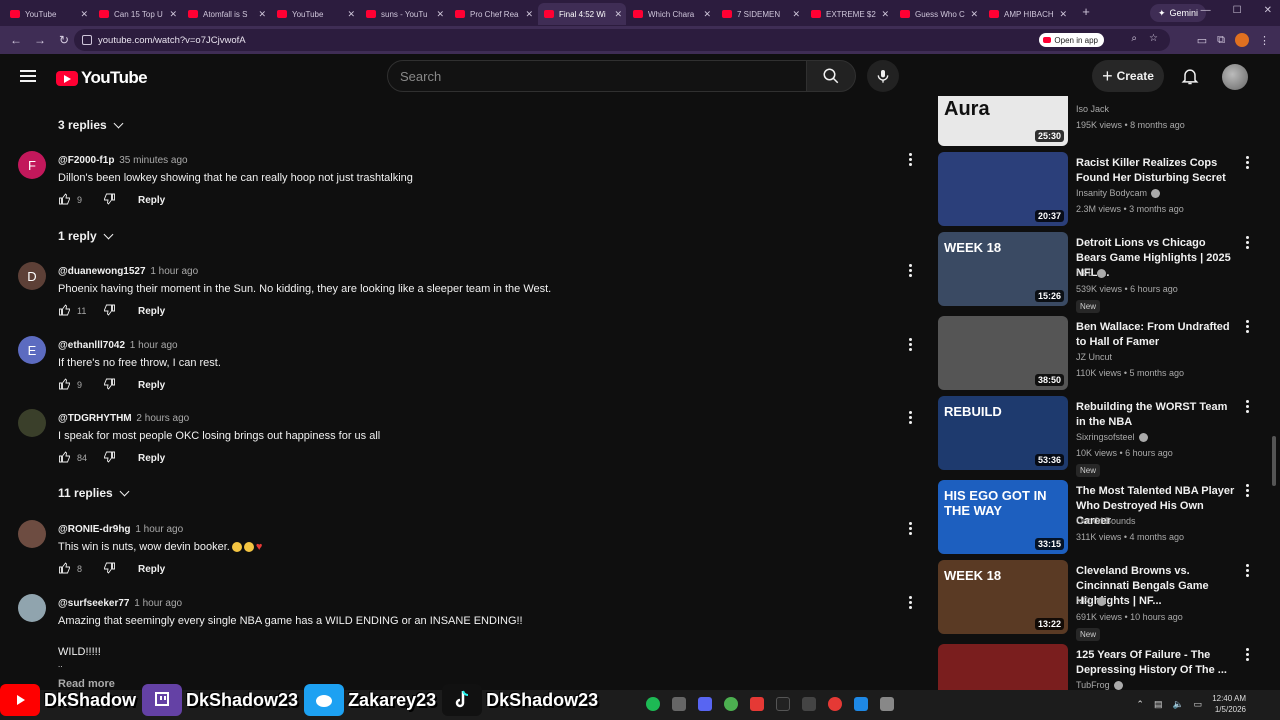 The height and width of the screenshot is (720, 1280). I want to click on video-channel: Insanity Bodycam, so click(1118, 193).